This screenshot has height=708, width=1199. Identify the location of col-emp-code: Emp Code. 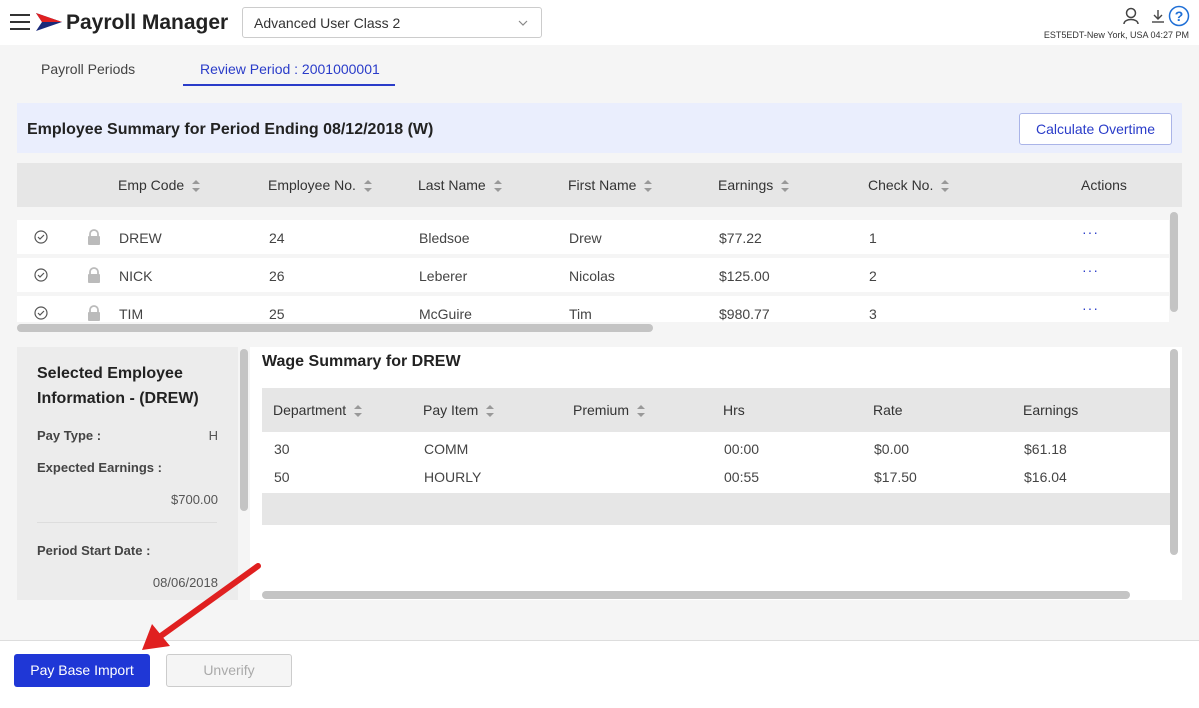
(159, 185).